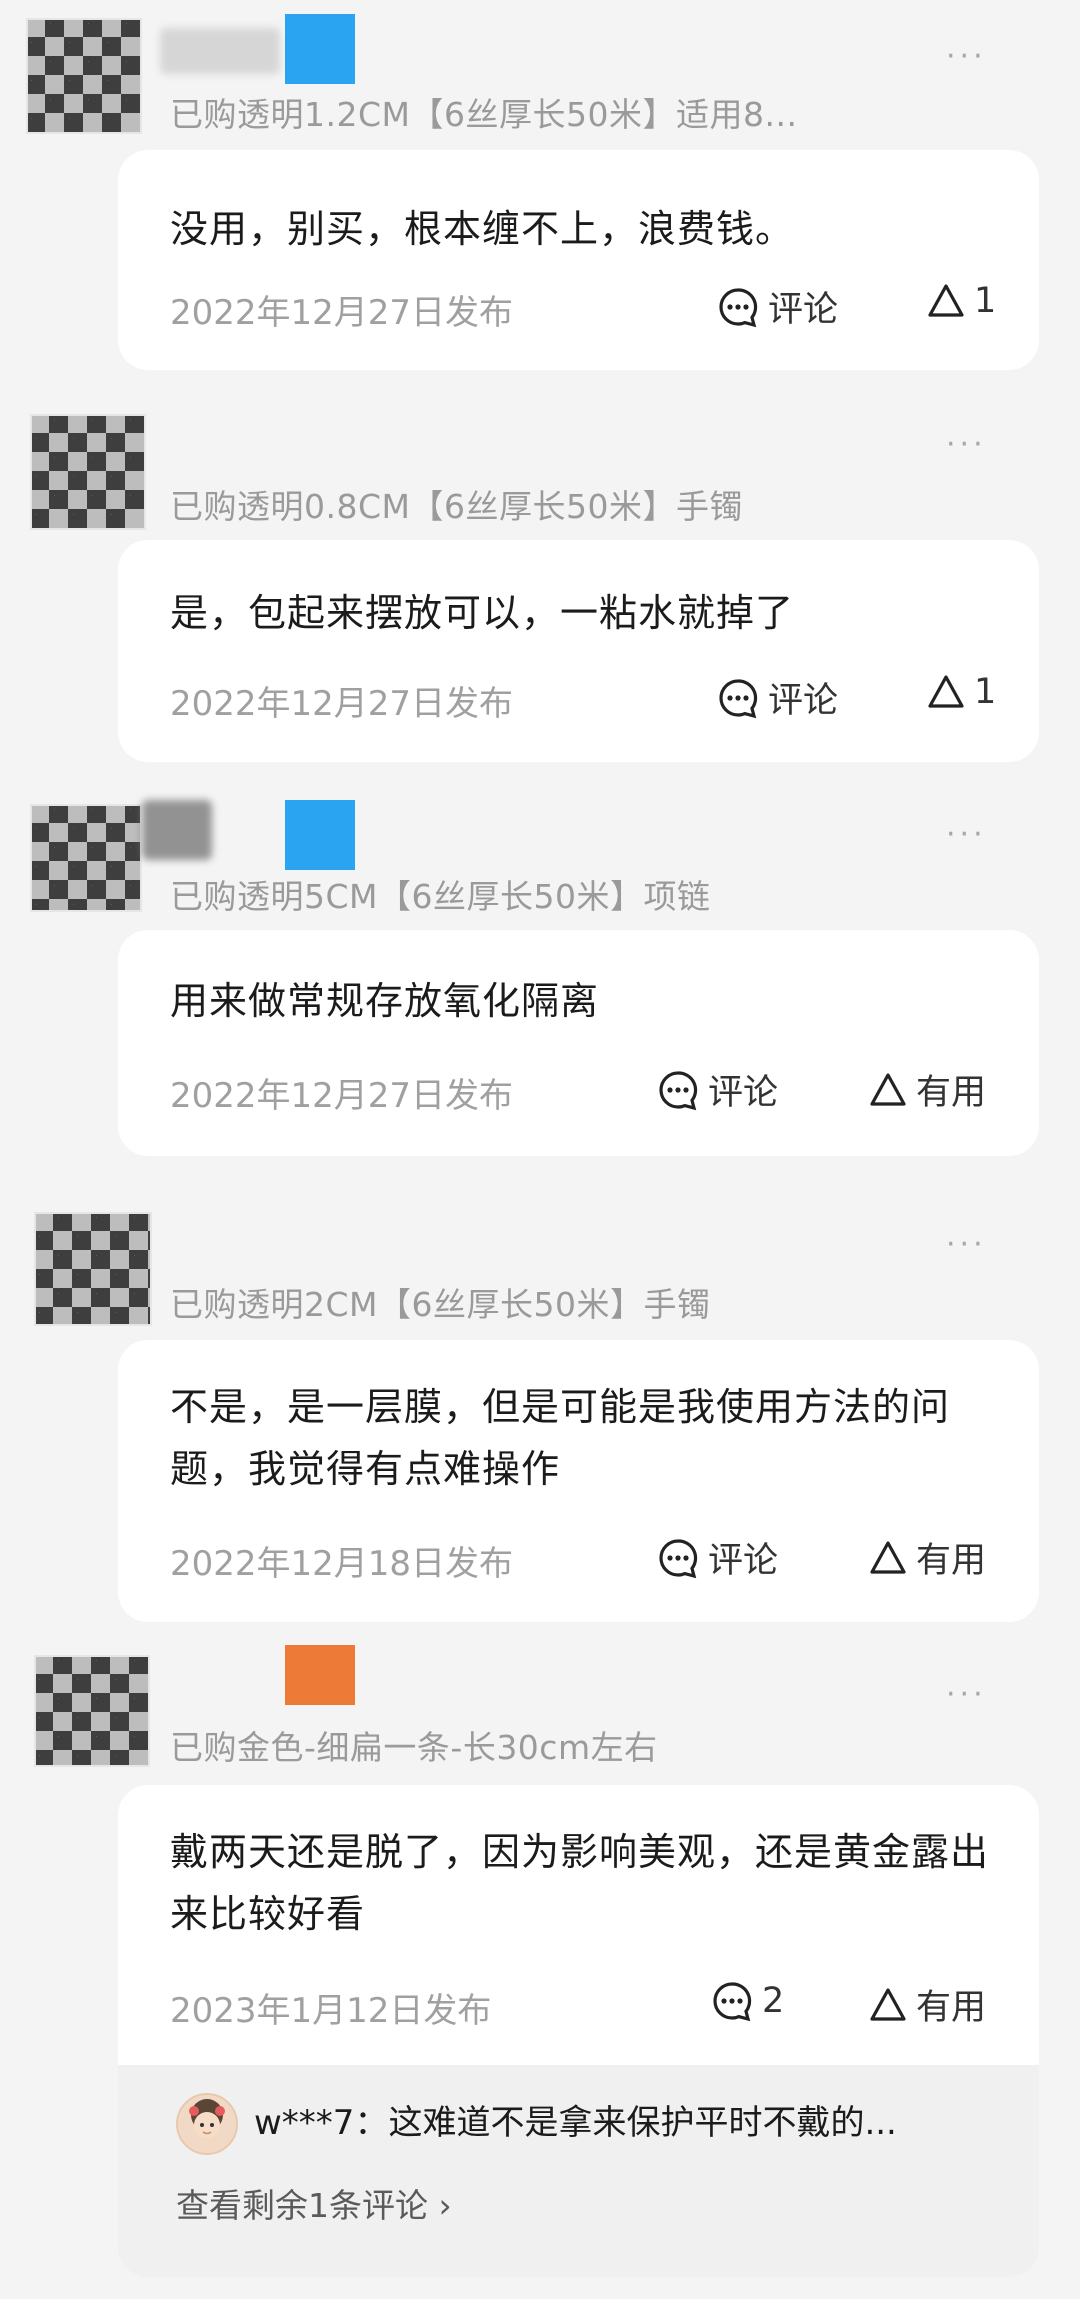 The image size is (1080, 2299). Describe the element at coordinates (331, 2011) in the screenshot. I see `review-date: 2023年1月12日发布` at that location.